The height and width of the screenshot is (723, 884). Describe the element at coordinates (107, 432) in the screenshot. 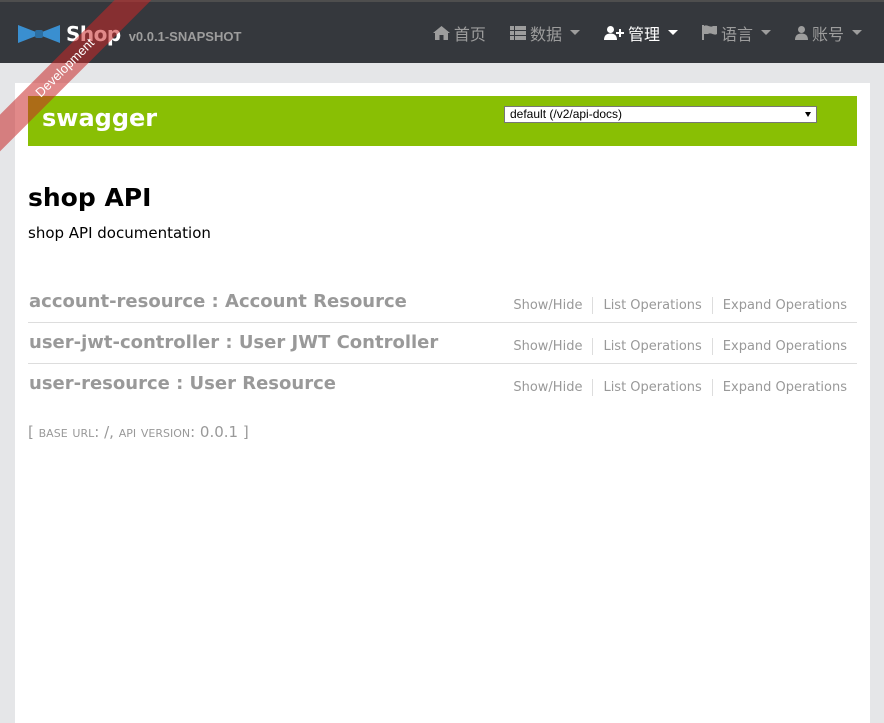

I see `base-url-value: /` at that location.